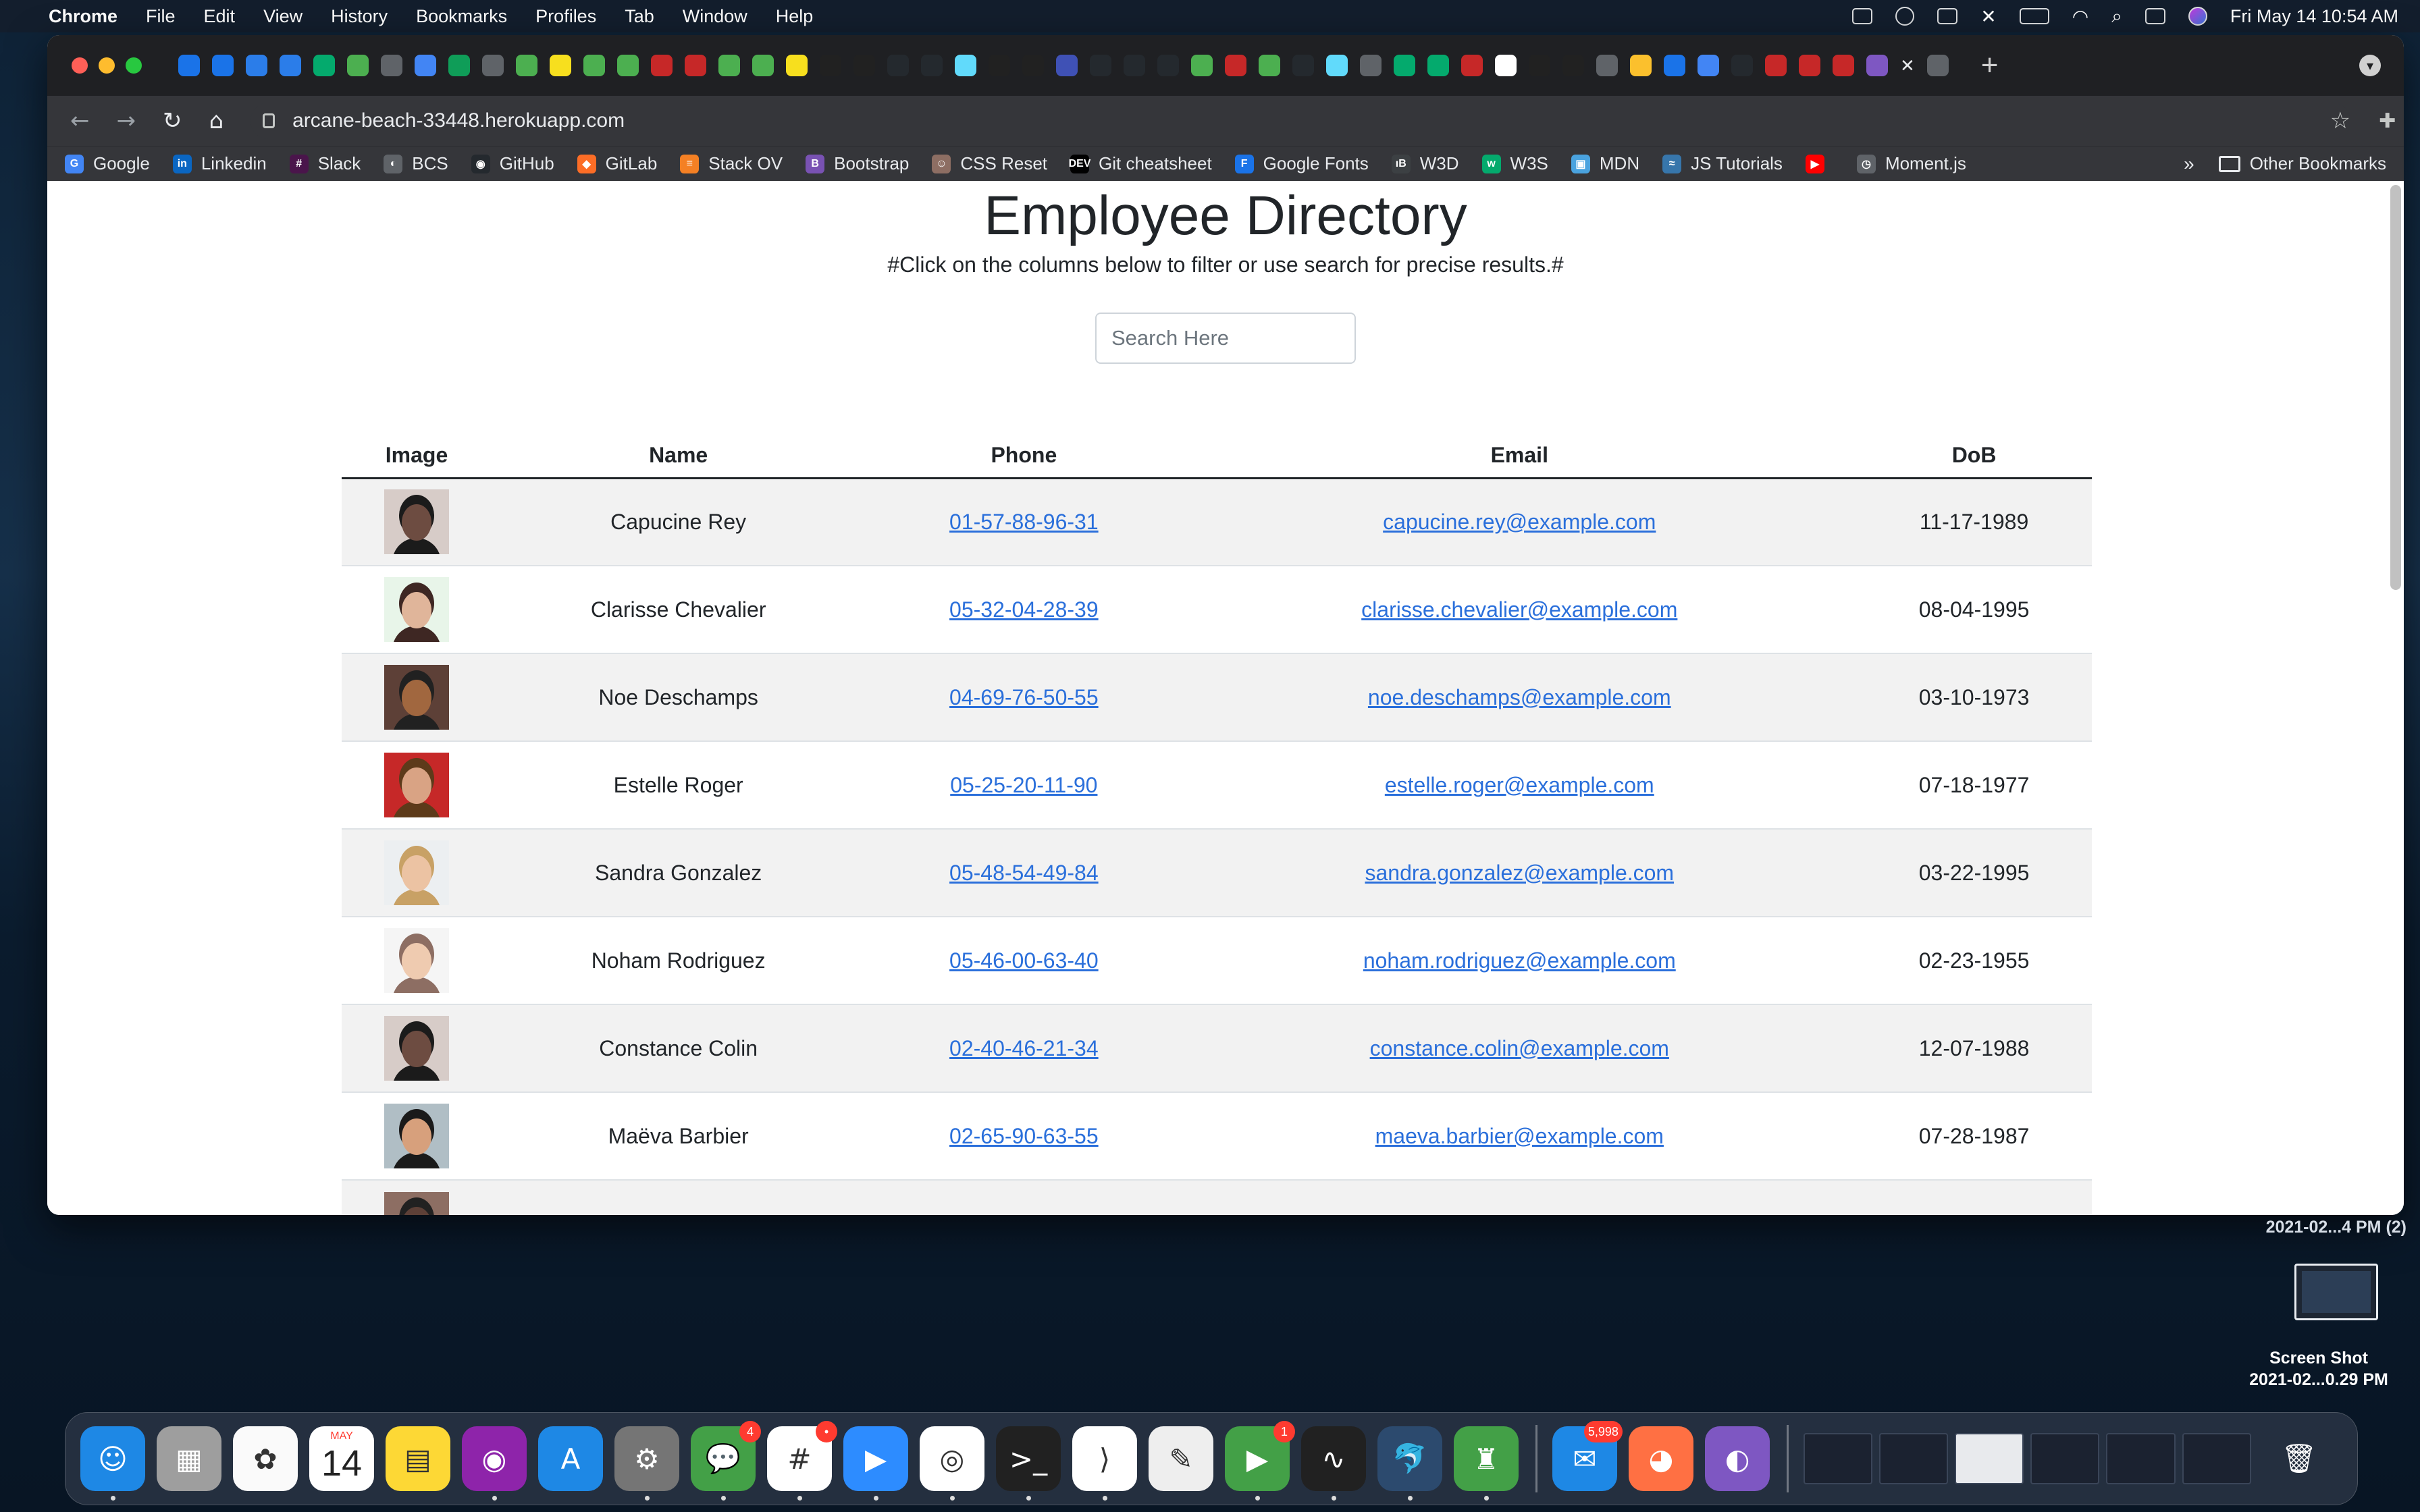 This screenshot has width=2420, height=1512. Describe the element at coordinates (639, 16) in the screenshot. I see `menu-tab: Tab` at that location.